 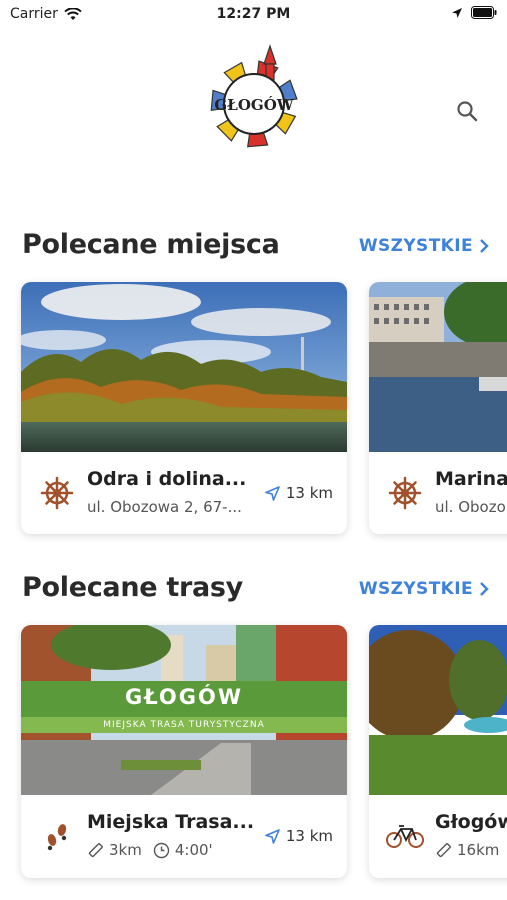 I want to click on place-card: Marina ul. Obozo, so click(x=438, y=408).